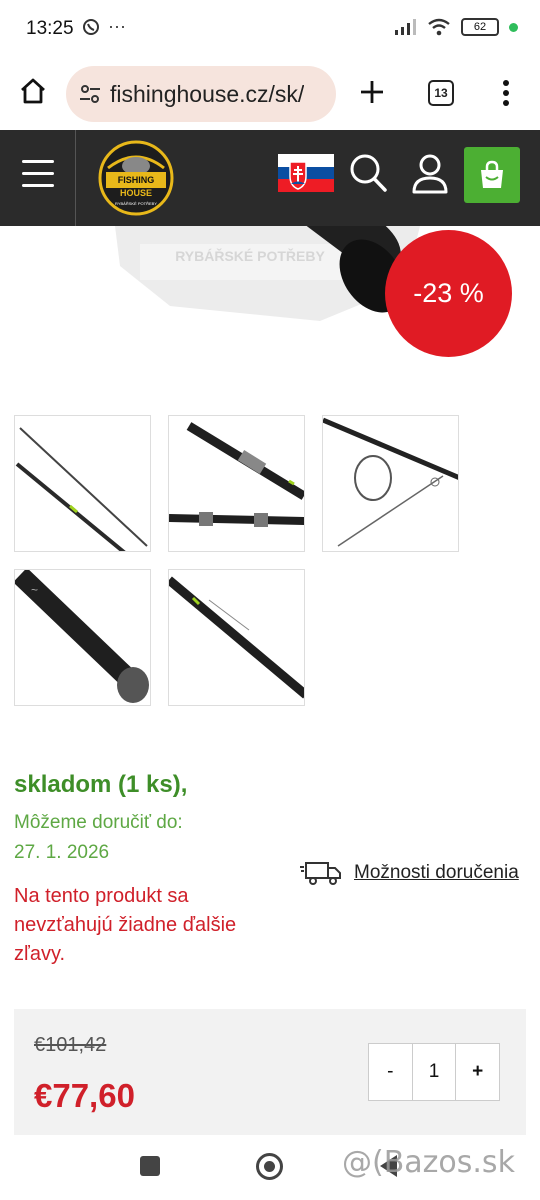  I want to click on delivery-options-link: Možnosti doručenia, so click(409, 873).